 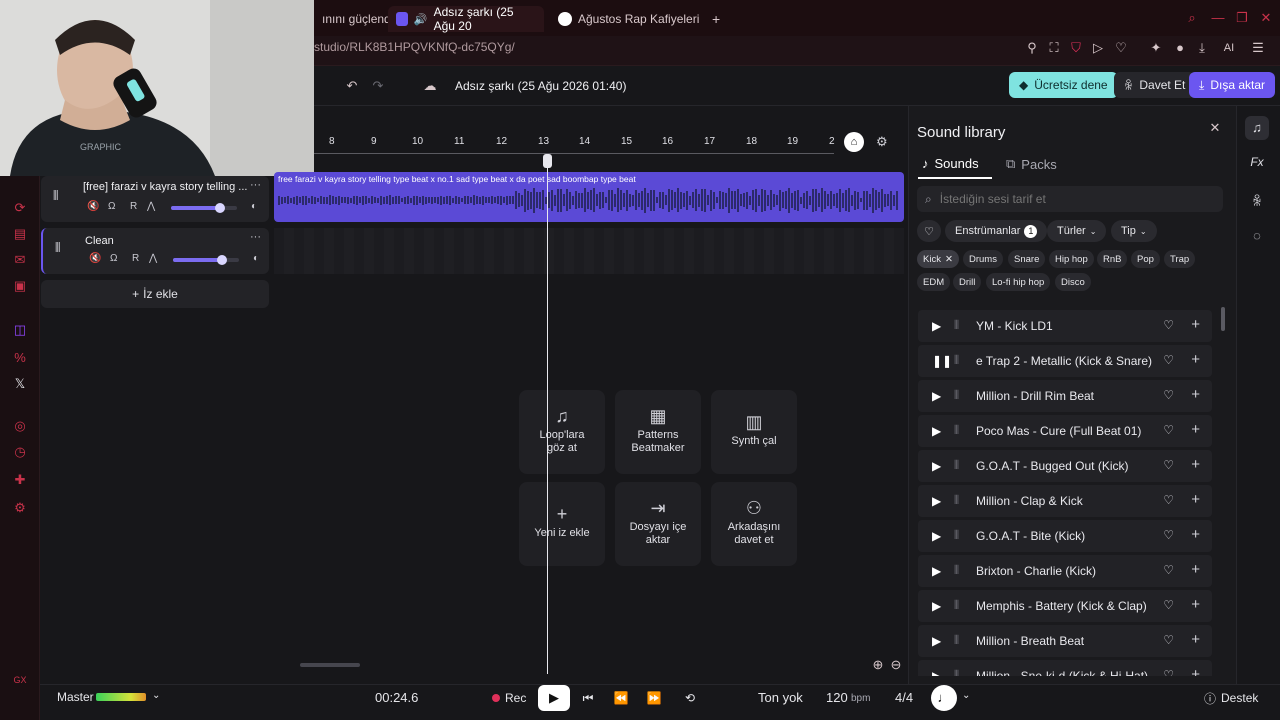 I want to click on key-selector: Ton yok, so click(x=780, y=697).